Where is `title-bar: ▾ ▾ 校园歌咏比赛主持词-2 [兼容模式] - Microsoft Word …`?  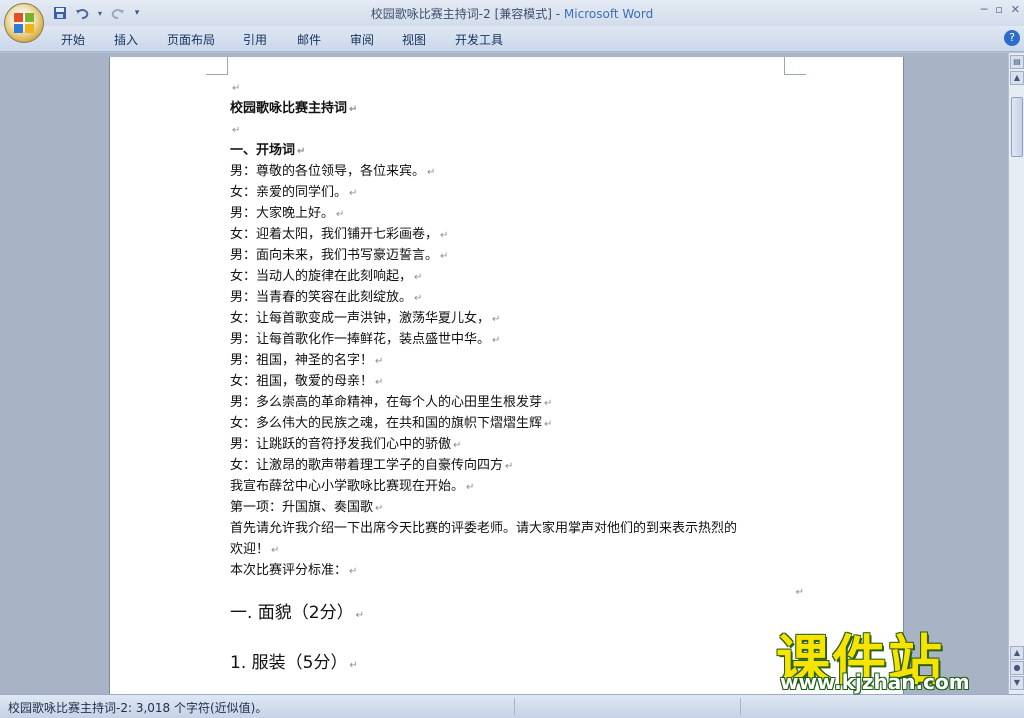 title-bar: ▾ ▾ 校园歌咏比赛主持词-2 [兼容模式] - Microsoft Word … is located at coordinates (512, 13).